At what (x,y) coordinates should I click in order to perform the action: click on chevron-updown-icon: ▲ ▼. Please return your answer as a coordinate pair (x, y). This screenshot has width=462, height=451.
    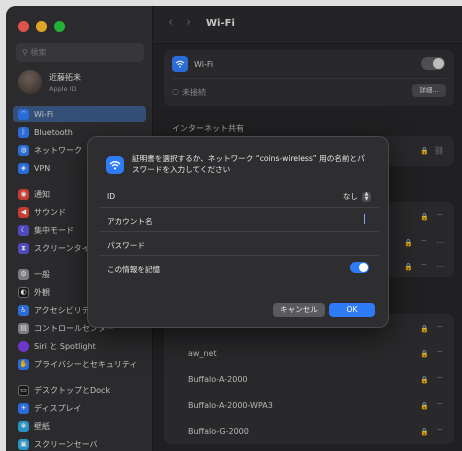
    Looking at the image, I should click on (366, 196).